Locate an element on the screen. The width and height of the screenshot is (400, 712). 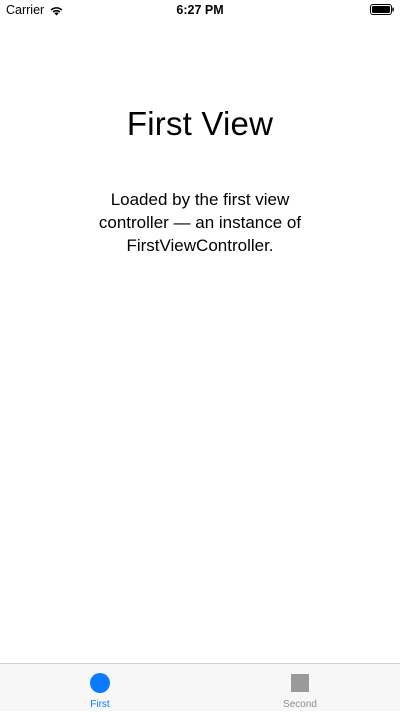
circle-icon is located at coordinates (100, 683).